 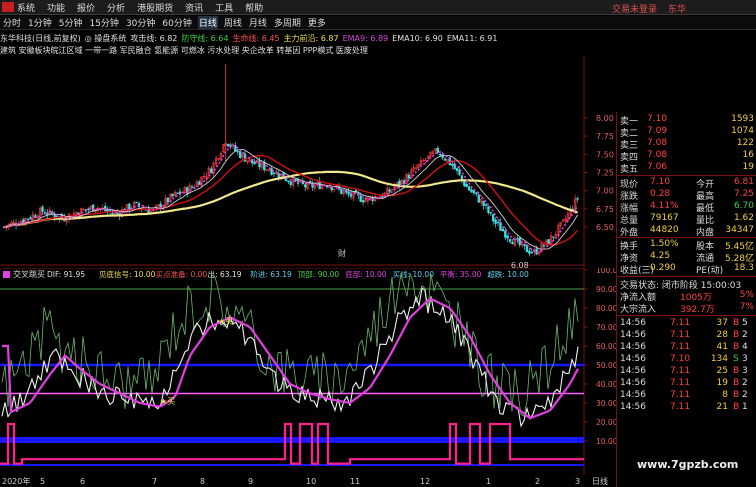 I want to click on money-flow-row: 净流入额 1005万 5%, so click(x=687, y=296).